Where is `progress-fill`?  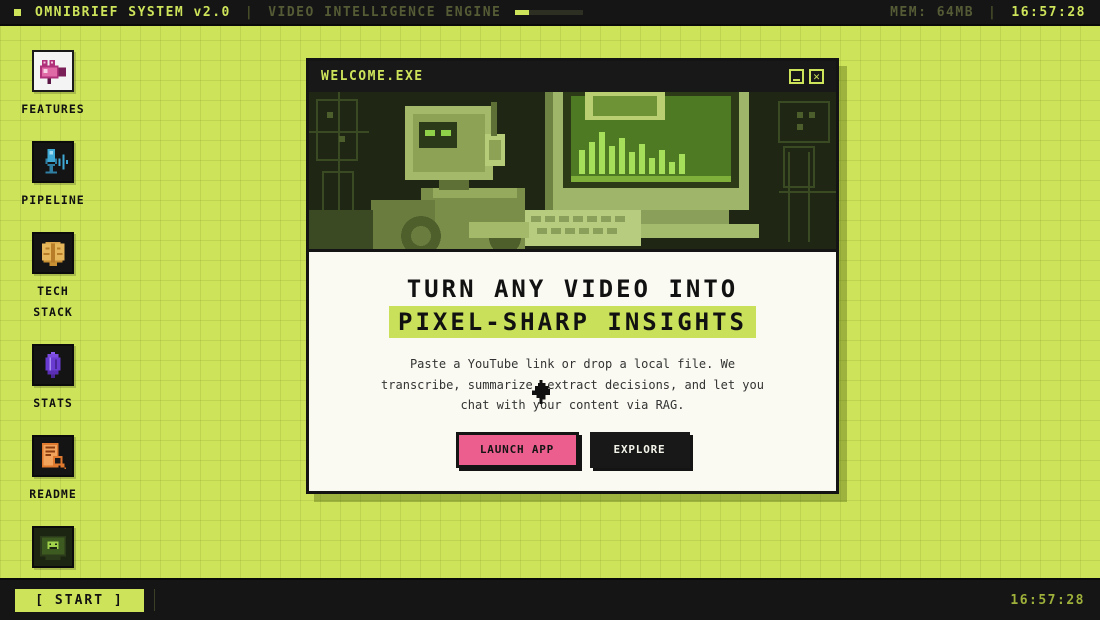 progress-fill is located at coordinates (522, 12).